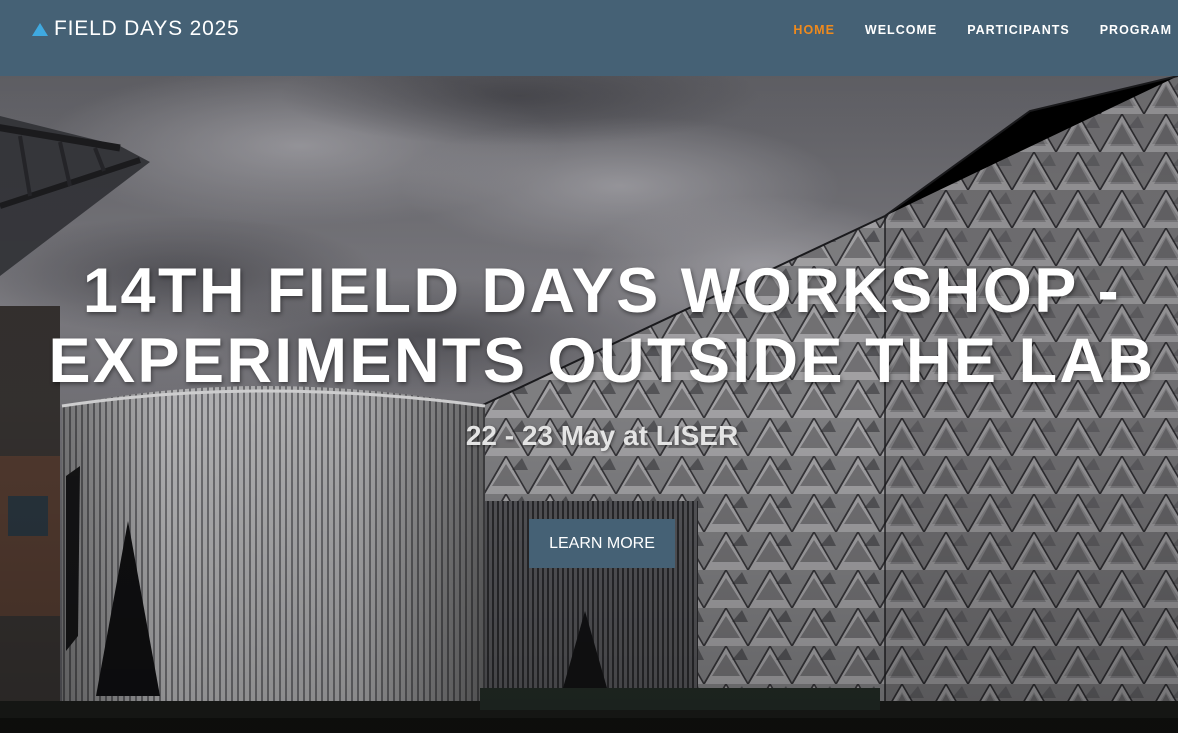 The width and height of the screenshot is (1178, 733). Describe the element at coordinates (602, 543) in the screenshot. I see `learn-more-button: LEARN MORE` at that location.